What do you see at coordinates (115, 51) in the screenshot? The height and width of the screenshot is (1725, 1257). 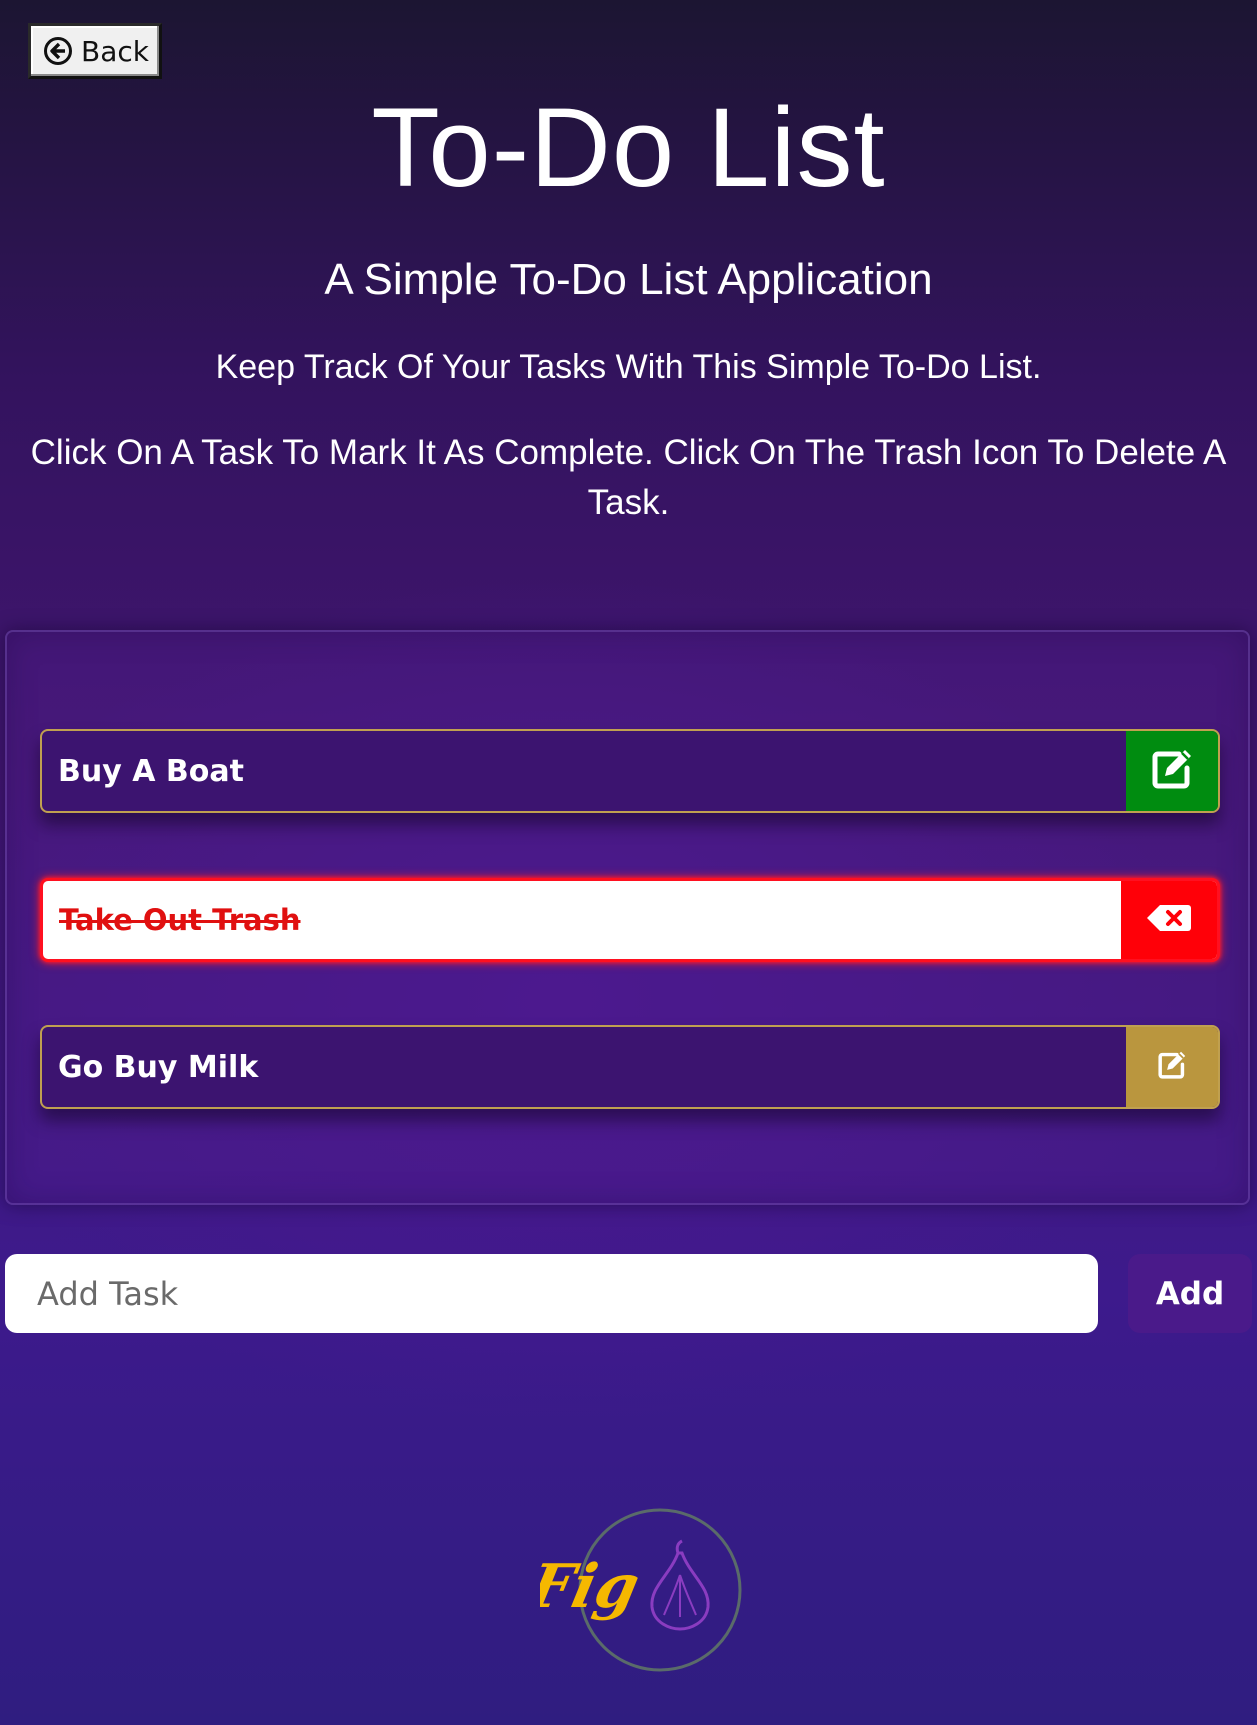 I see `back-button-label: Back` at bounding box center [115, 51].